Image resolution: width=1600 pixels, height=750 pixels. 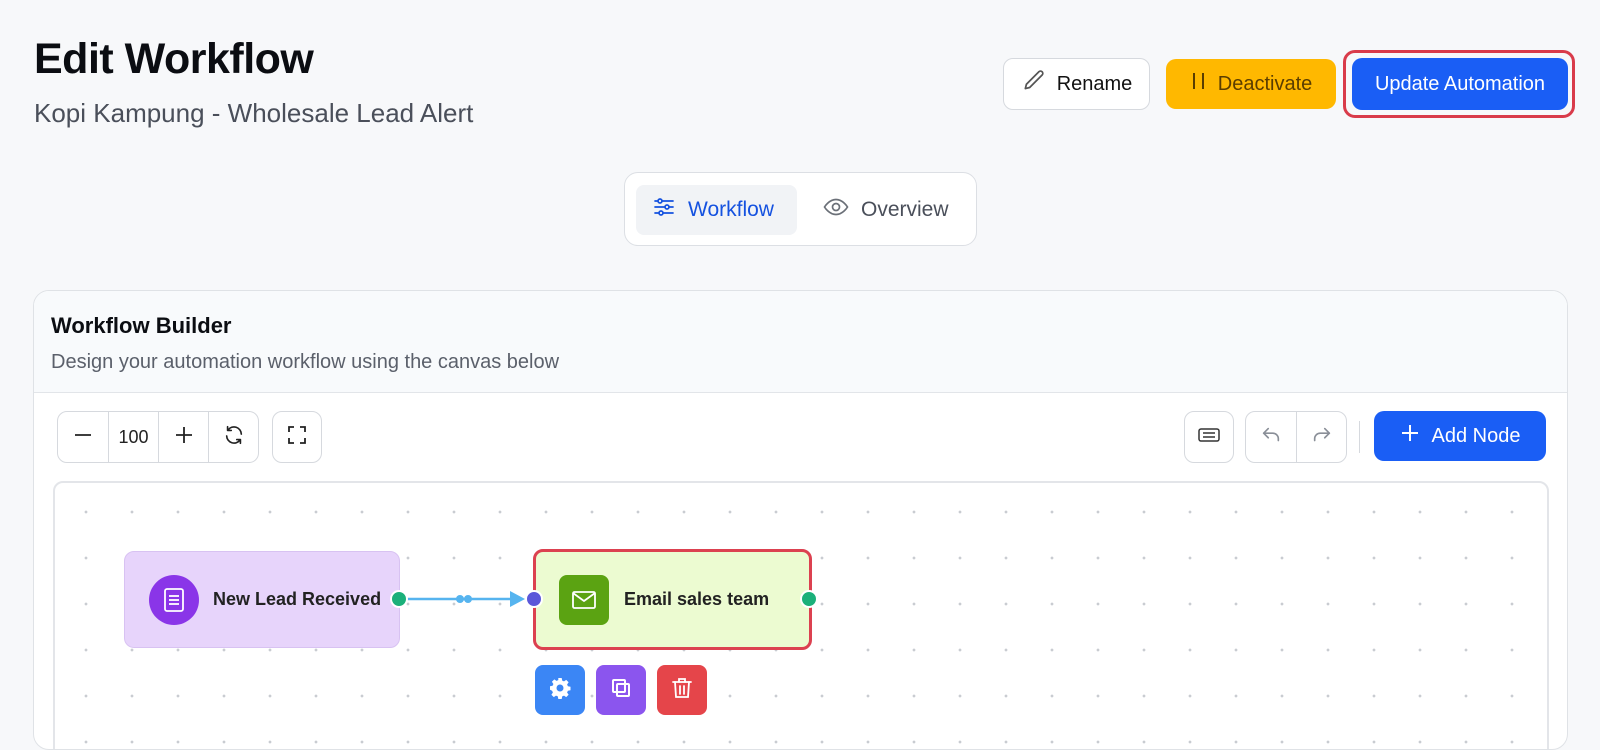 I want to click on trash-icon, so click(x=682, y=690).